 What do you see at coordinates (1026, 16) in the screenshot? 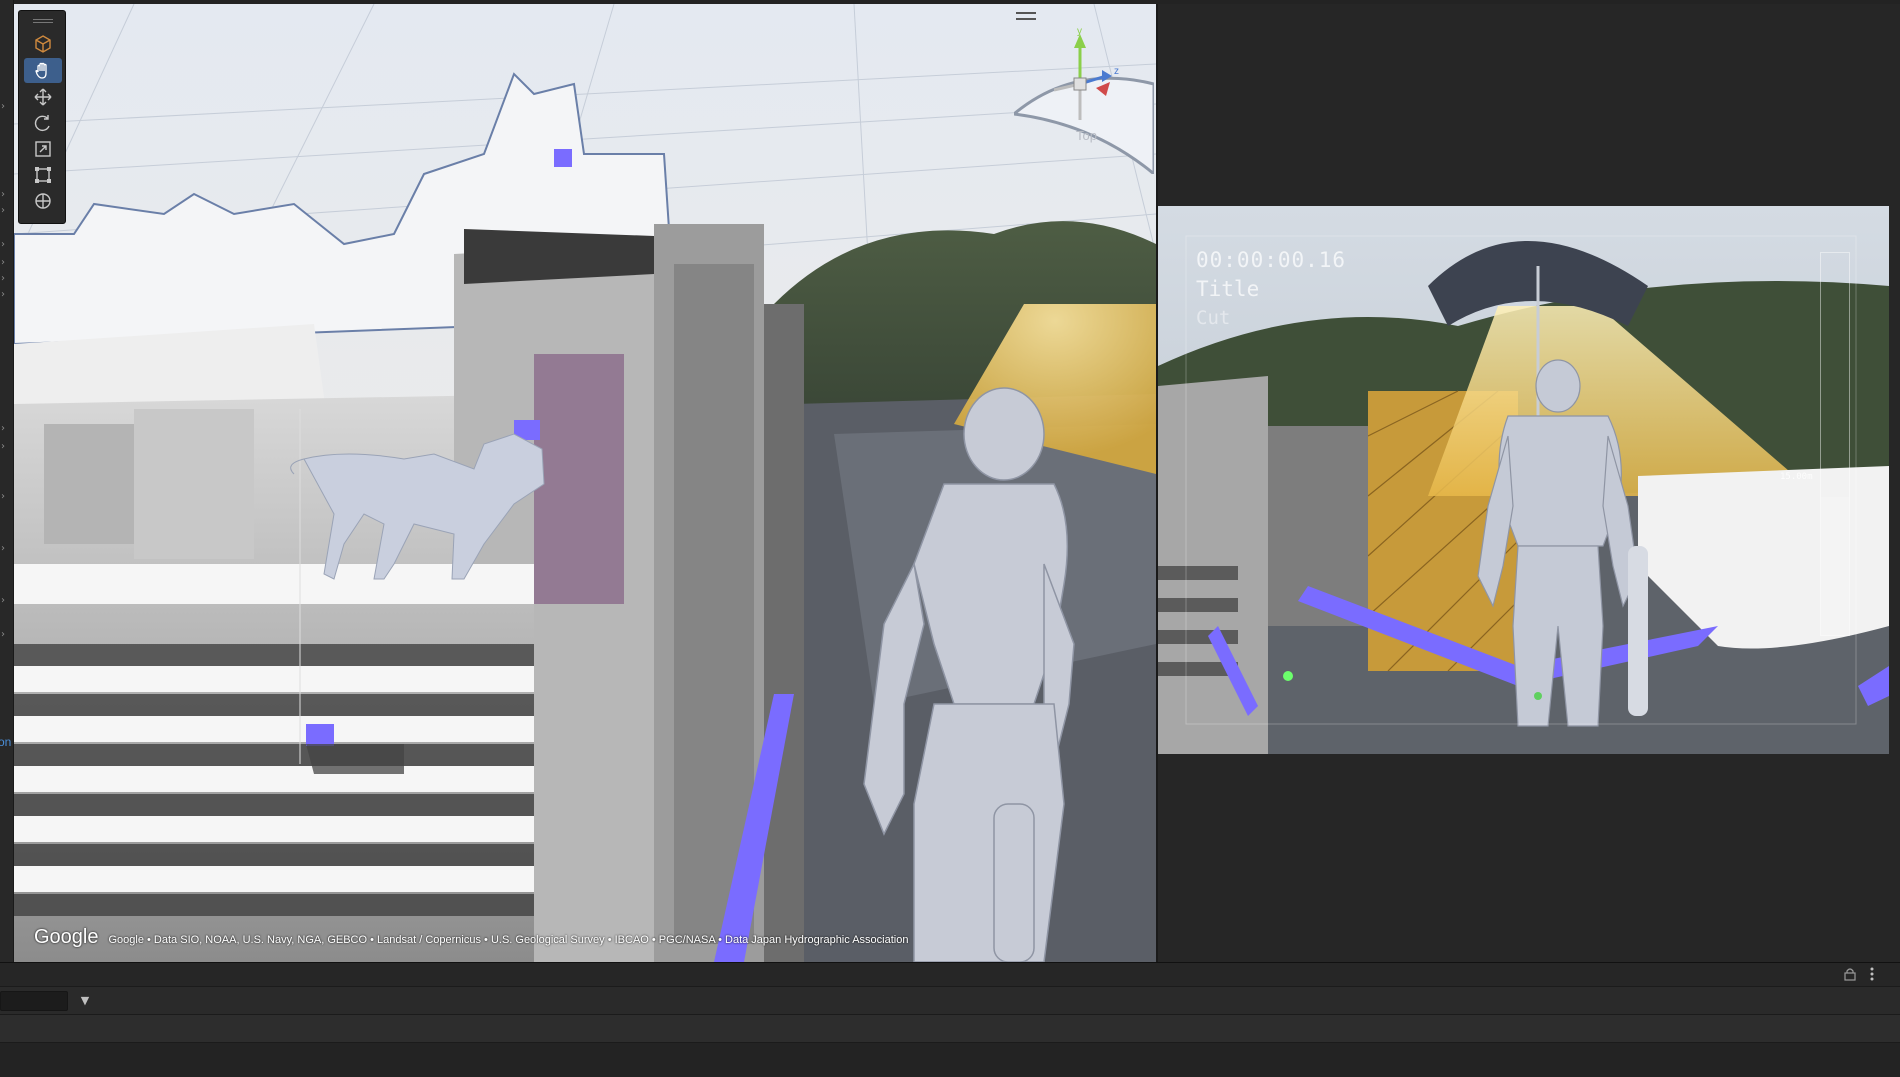
I see `scene-menu-handle` at bounding box center [1026, 16].